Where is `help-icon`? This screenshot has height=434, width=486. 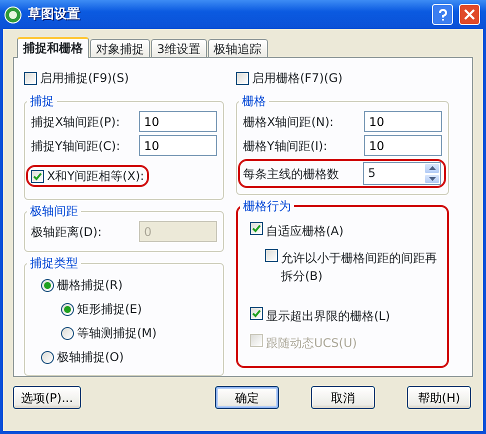
help-icon is located at coordinates (443, 14).